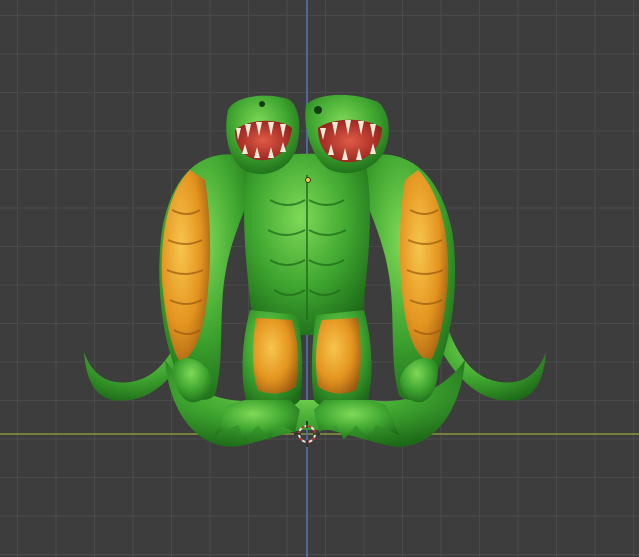 The width and height of the screenshot is (639, 557). What do you see at coordinates (308, 180) in the screenshot?
I see `object-origin-icon` at bounding box center [308, 180].